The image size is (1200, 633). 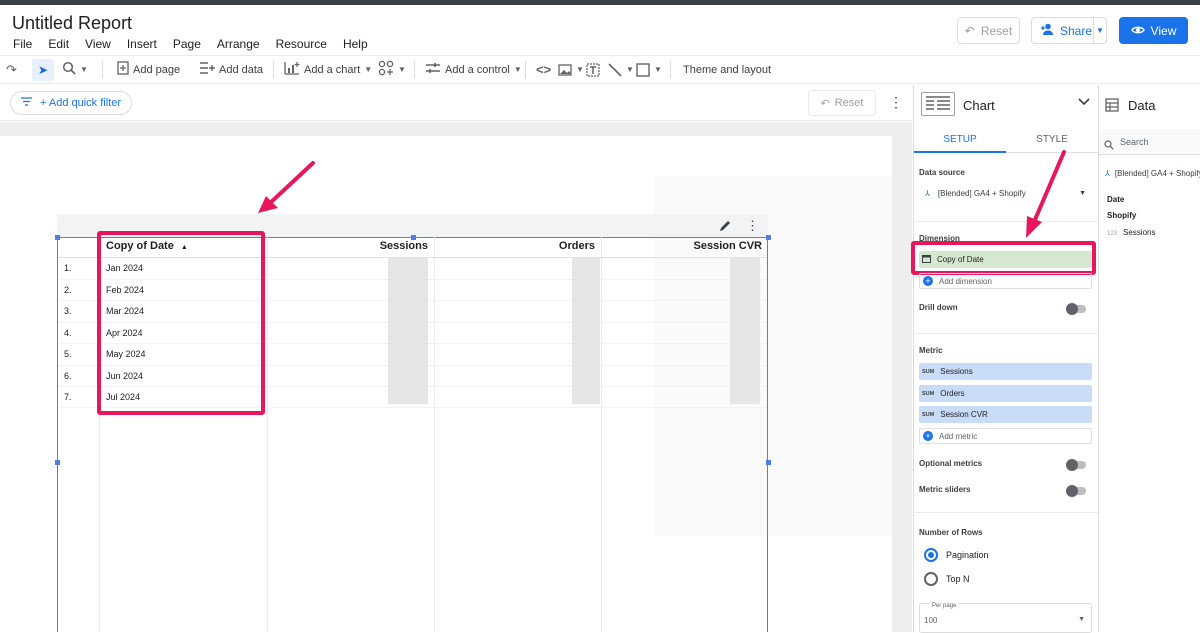 What do you see at coordinates (1005, 281) in the screenshot?
I see `add-dimension-button: + Add dimension` at bounding box center [1005, 281].